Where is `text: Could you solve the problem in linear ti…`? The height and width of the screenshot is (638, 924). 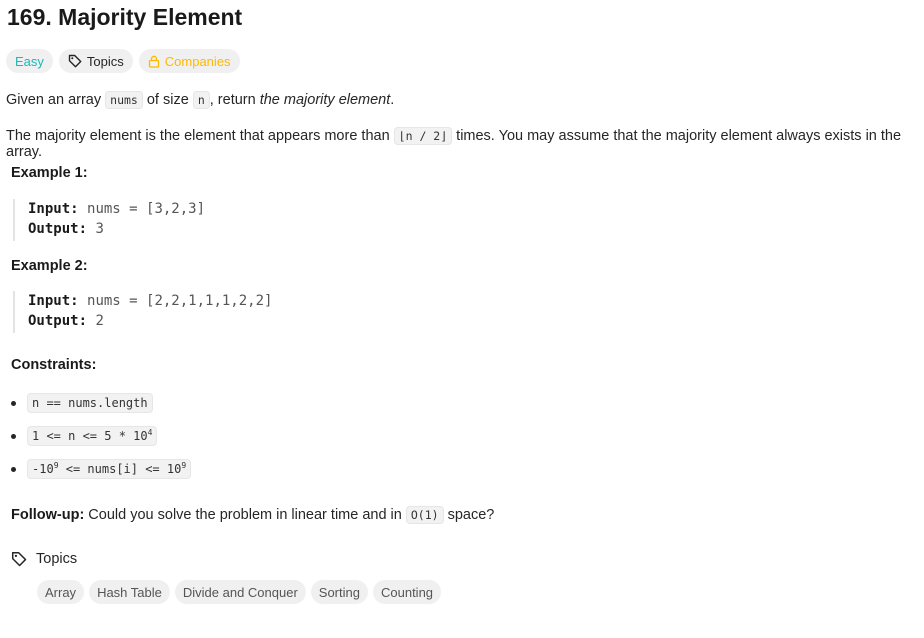 text: Could you solve the problem in linear ti… is located at coordinates (245, 515).